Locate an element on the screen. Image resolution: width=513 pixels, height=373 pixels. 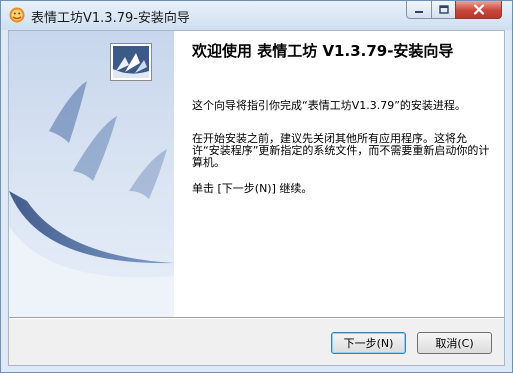
close-button is located at coordinates (478, 10).